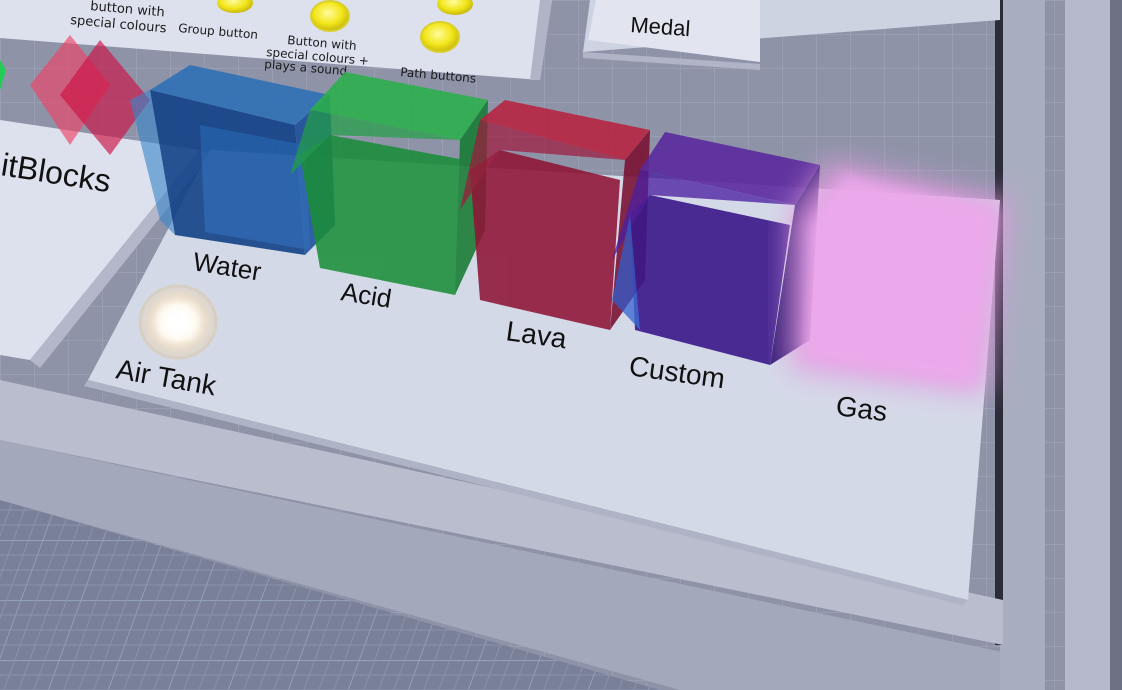  Describe the element at coordinates (661, 26) in the screenshot. I see `medal-label: Medal` at that location.